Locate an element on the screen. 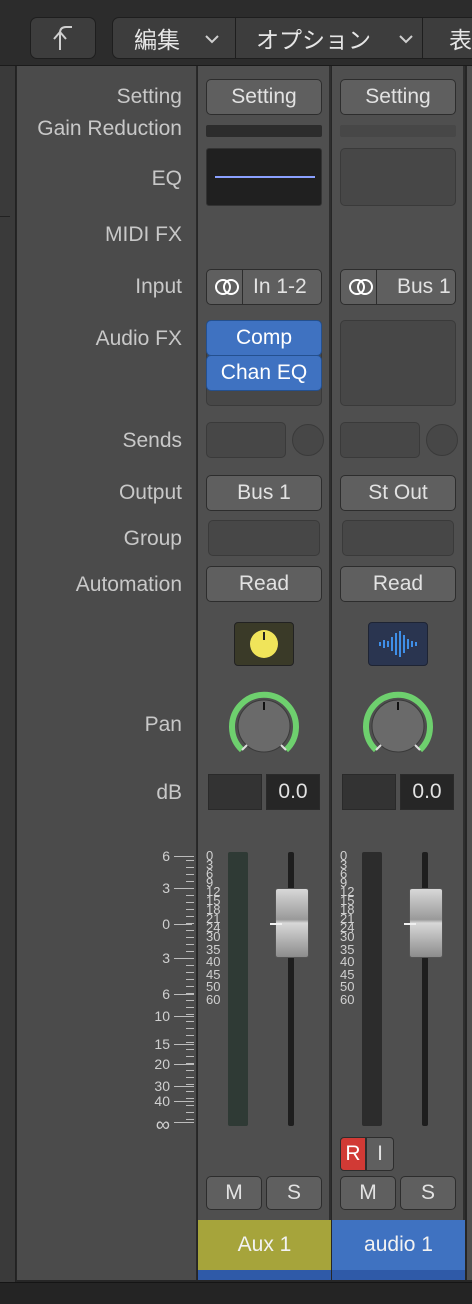 The width and height of the screenshot is (472, 1304). gain-reduction-meter is located at coordinates (264, 131).